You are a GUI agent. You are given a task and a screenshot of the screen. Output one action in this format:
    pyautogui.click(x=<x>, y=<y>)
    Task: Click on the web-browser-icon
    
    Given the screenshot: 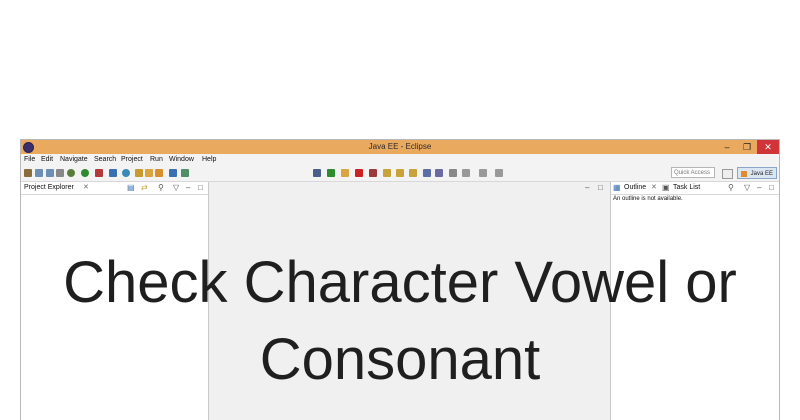 What is the action you would take?
    pyautogui.click(x=173, y=173)
    